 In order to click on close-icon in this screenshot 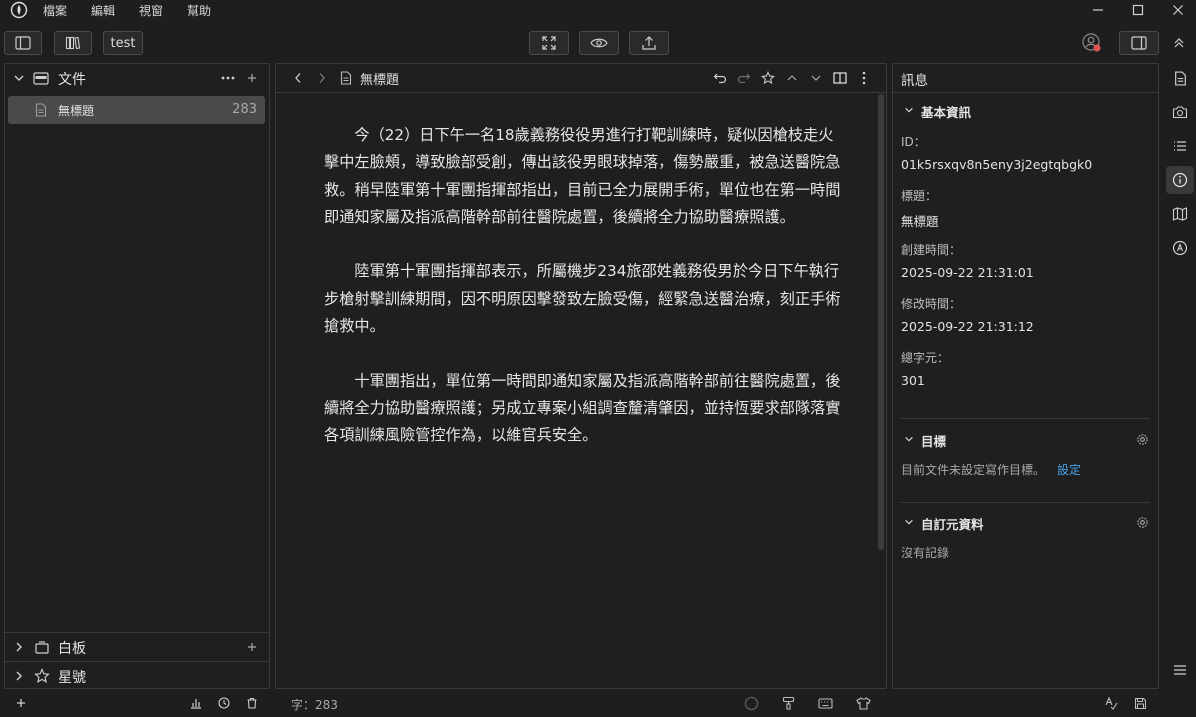, I will do `click(1177, 10)`.